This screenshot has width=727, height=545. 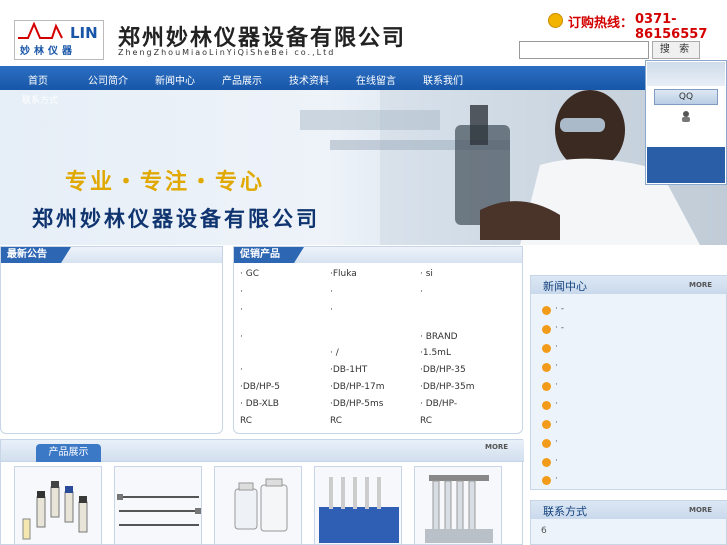 I want to click on hotline-label: 订购热线：, so click(x=601, y=23).